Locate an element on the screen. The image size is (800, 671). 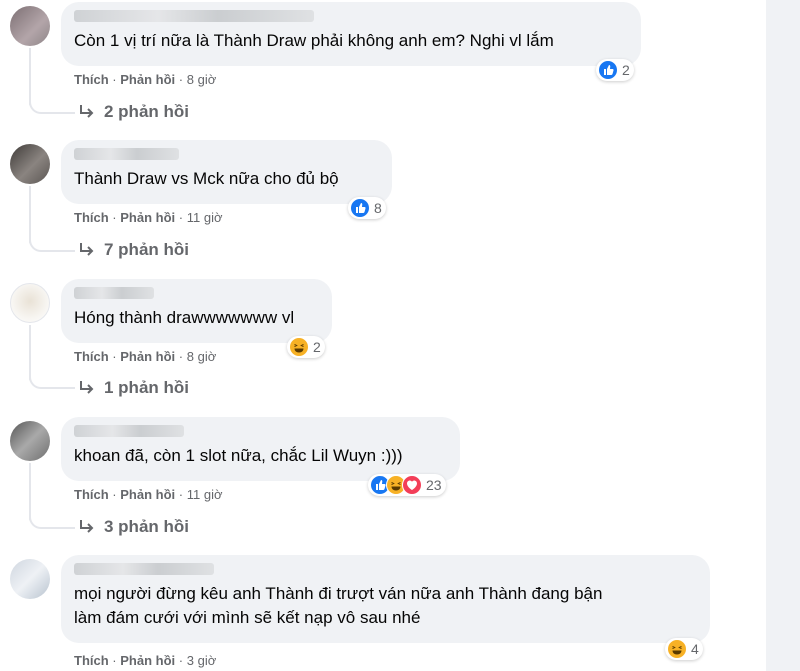
timestamp: 3 giờ is located at coordinates (202, 660).